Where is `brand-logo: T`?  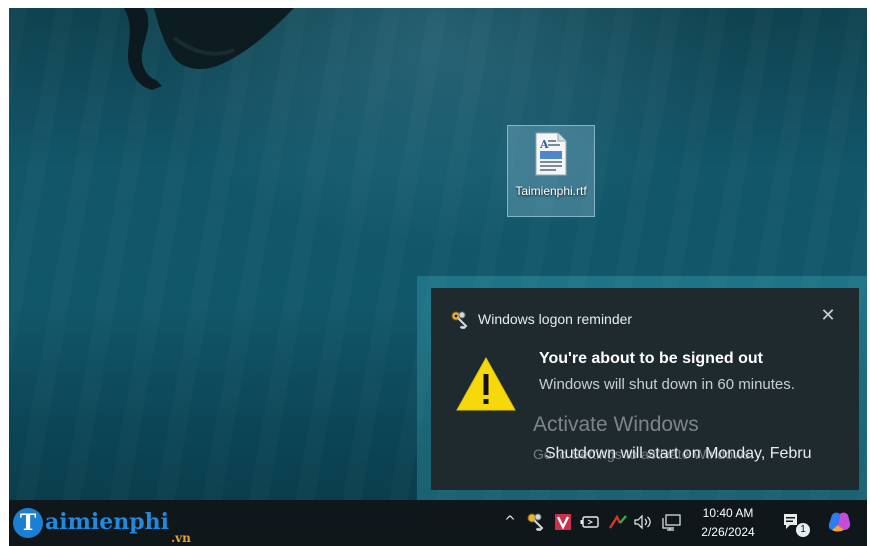
brand-logo: T is located at coordinates (28, 523).